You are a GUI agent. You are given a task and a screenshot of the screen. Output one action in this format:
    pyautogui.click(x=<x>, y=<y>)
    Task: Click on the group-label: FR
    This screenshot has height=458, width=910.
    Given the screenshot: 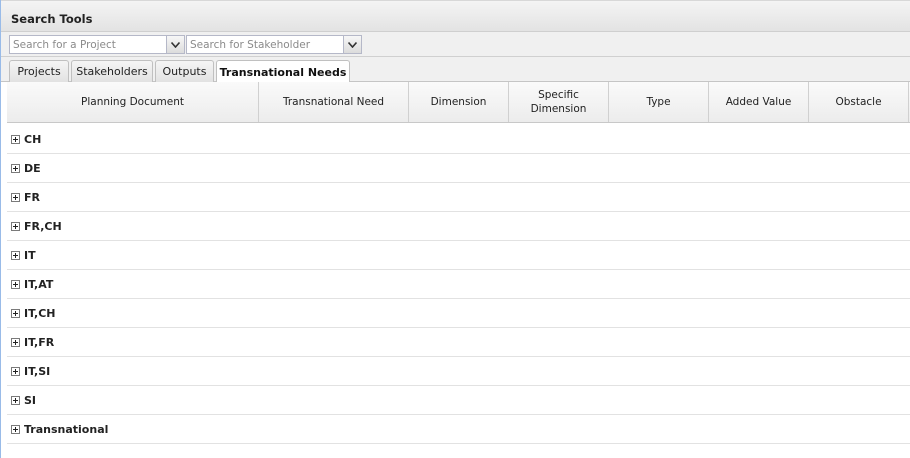 What is the action you would take?
    pyautogui.click(x=32, y=197)
    